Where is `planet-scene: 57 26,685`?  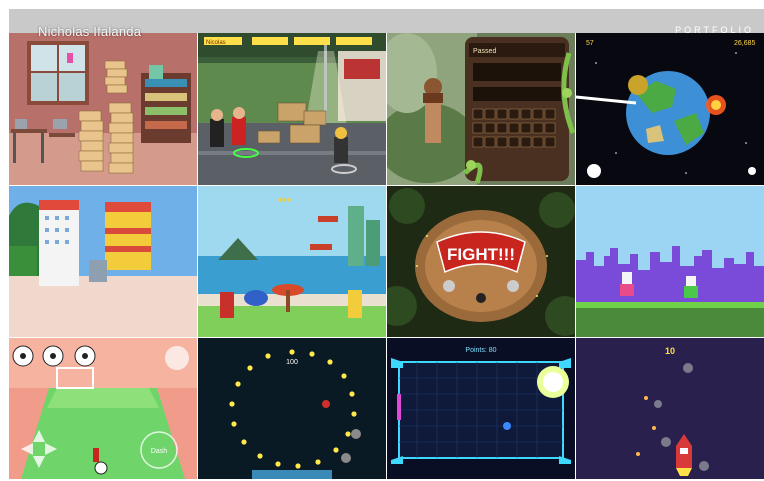
planet-scene: 57 26,685 is located at coordinates (670, 109).